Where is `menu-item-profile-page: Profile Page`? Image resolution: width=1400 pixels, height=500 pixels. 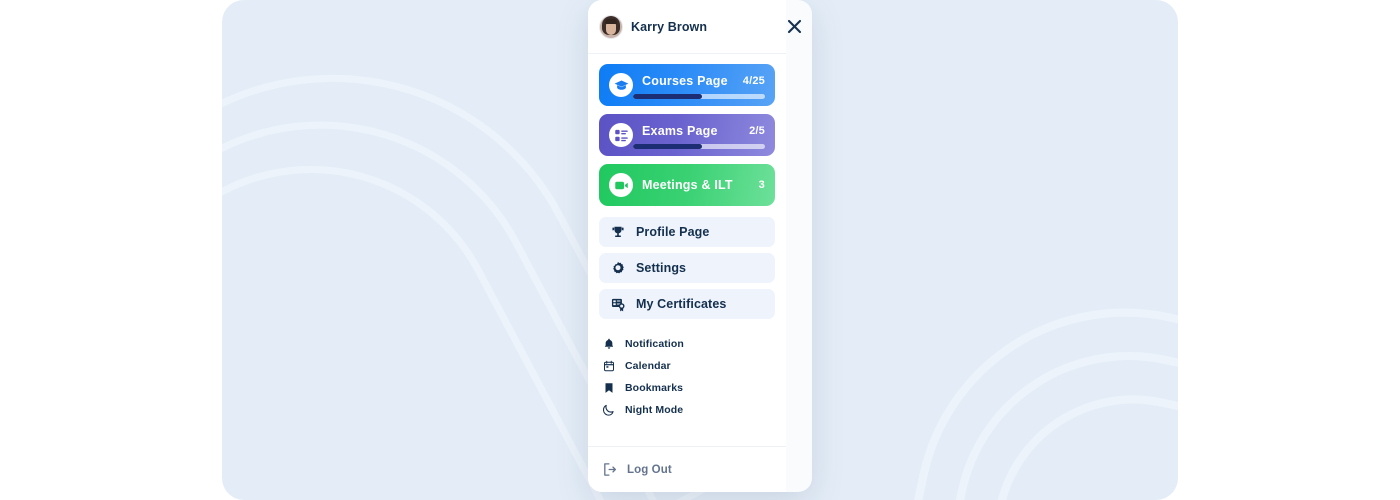
menu-item-profile-page: Profile Page is located at coordinates (687, 232).